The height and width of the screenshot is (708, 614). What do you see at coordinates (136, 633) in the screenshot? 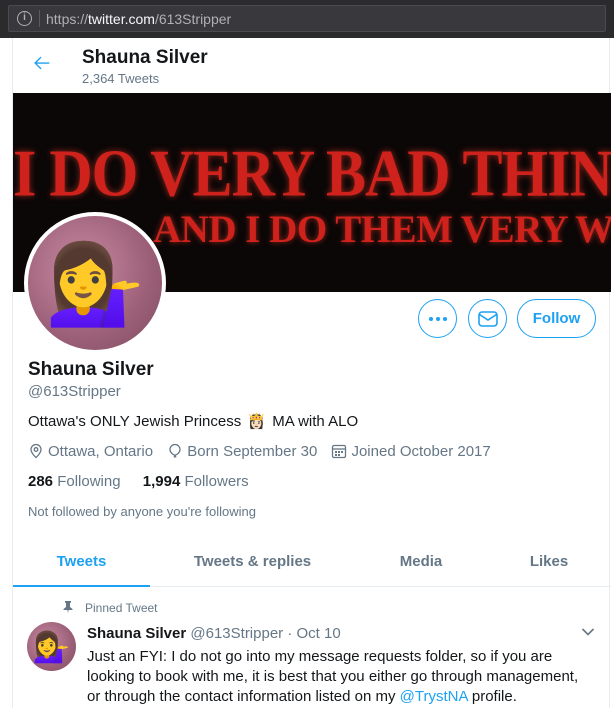
I see `tweet-author-name: Shauna Silver` at bounding box center [136, 633].